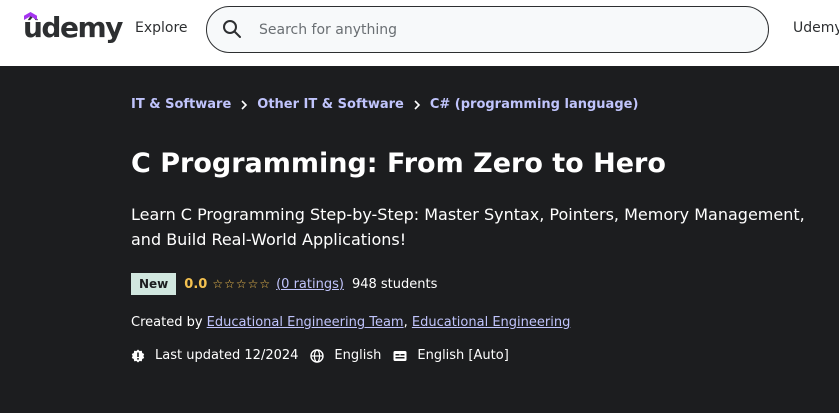 This screenshot has width=839, height=413. I want to click on last-updated-text: Last updated 12/2024, so click(227, 355).